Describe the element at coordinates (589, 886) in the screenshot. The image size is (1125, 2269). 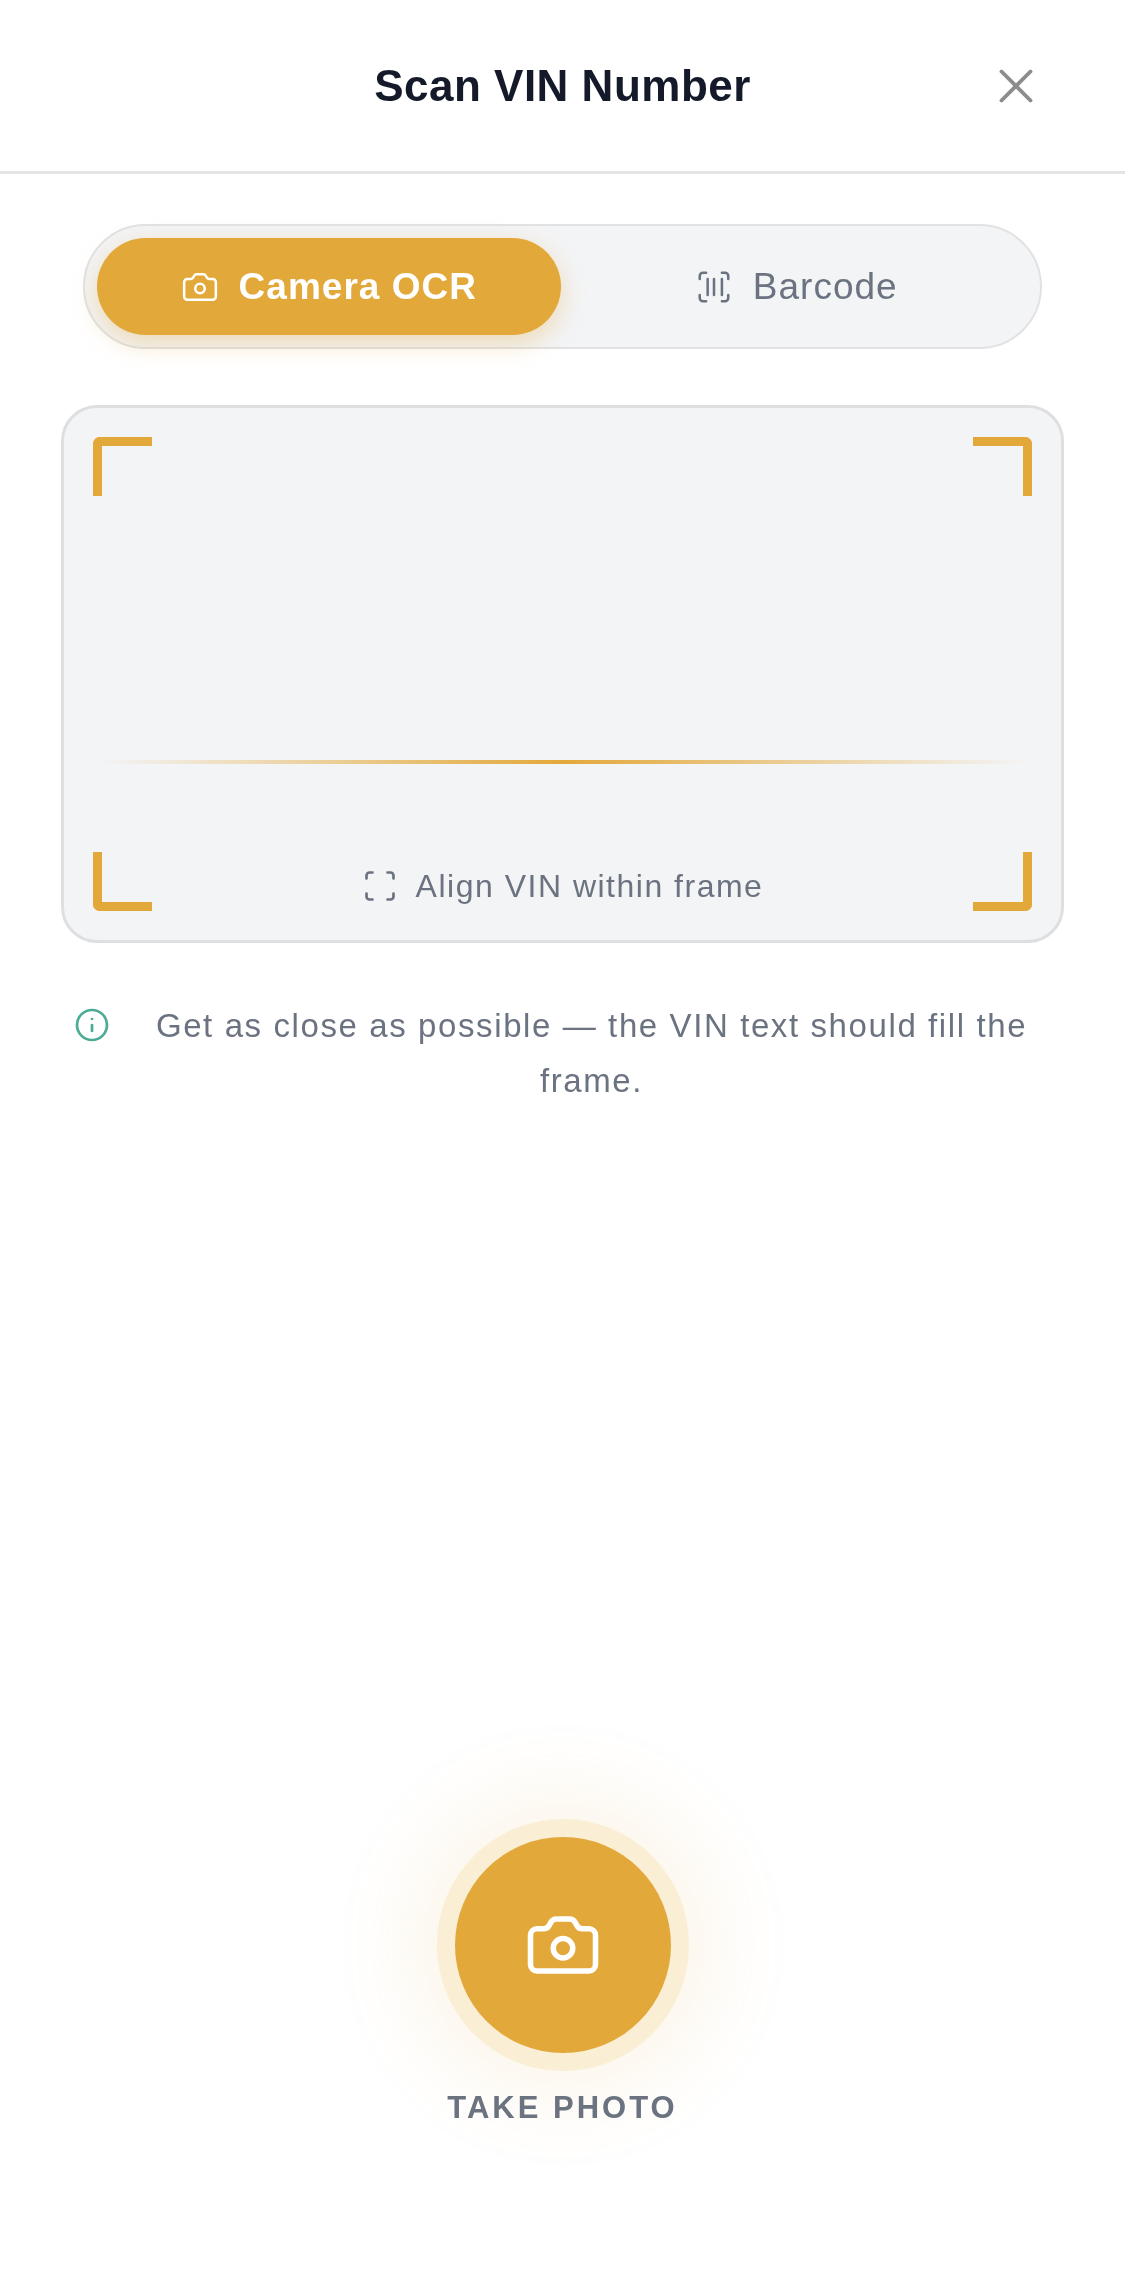
I see `align-hint: Align VIN within frame` at that location.